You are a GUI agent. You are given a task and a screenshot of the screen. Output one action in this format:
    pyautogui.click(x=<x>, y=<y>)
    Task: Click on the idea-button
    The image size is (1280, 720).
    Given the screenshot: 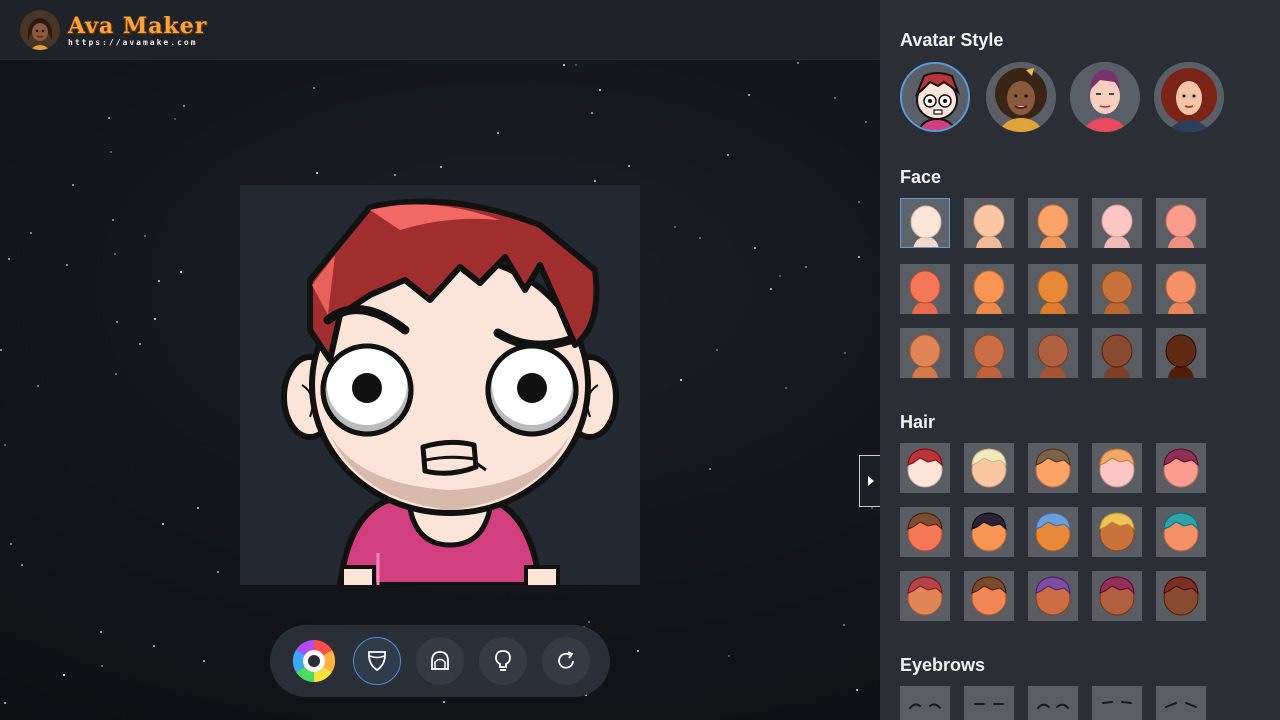 What is the action you would take?
    pyautogui.click(x=503, y=661)
    